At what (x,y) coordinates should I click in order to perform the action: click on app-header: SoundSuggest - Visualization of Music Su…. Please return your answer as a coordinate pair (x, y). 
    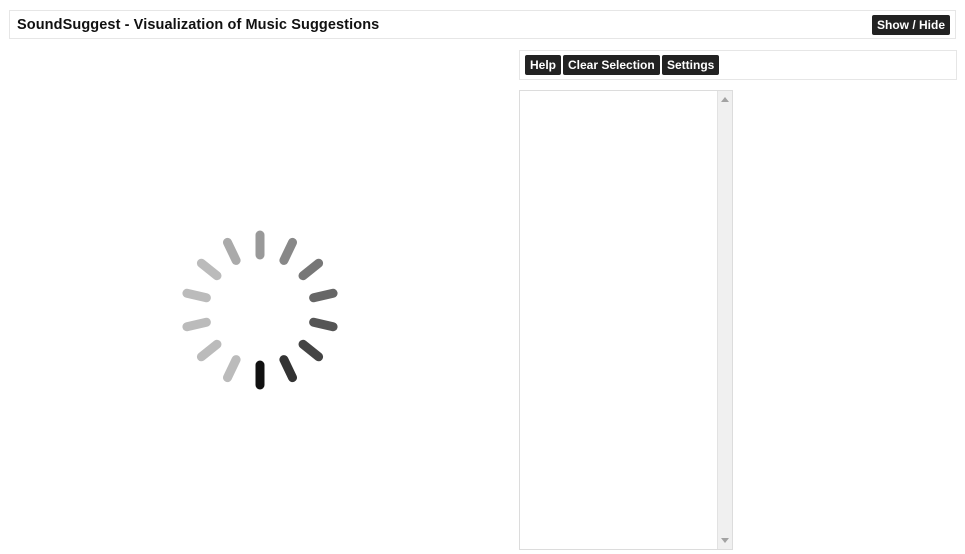
    Looking at the image, I should click on (482, 24).